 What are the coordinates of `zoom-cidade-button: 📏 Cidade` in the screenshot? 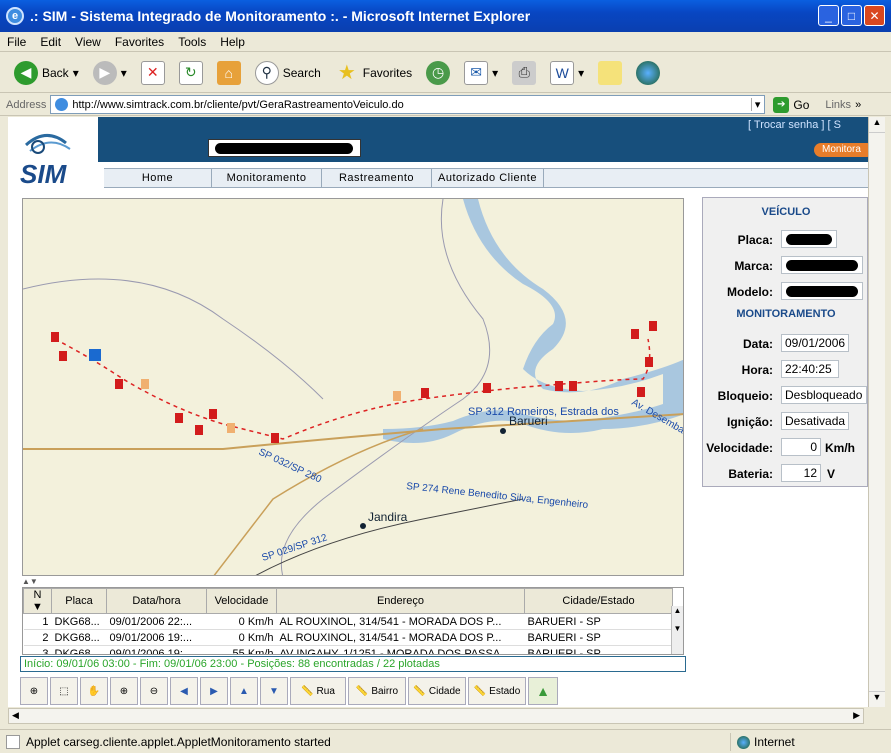 It's located at (437, 691).